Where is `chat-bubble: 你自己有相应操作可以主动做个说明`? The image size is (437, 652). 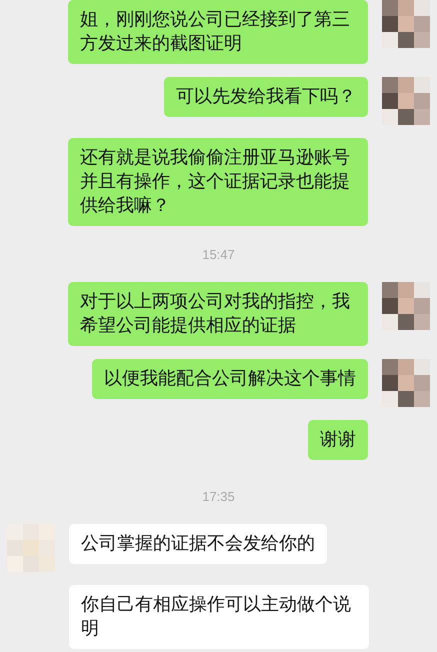 chat-bubble: 你自己有相应操作可以主动做个说明 is located at coordinates (219, 617).